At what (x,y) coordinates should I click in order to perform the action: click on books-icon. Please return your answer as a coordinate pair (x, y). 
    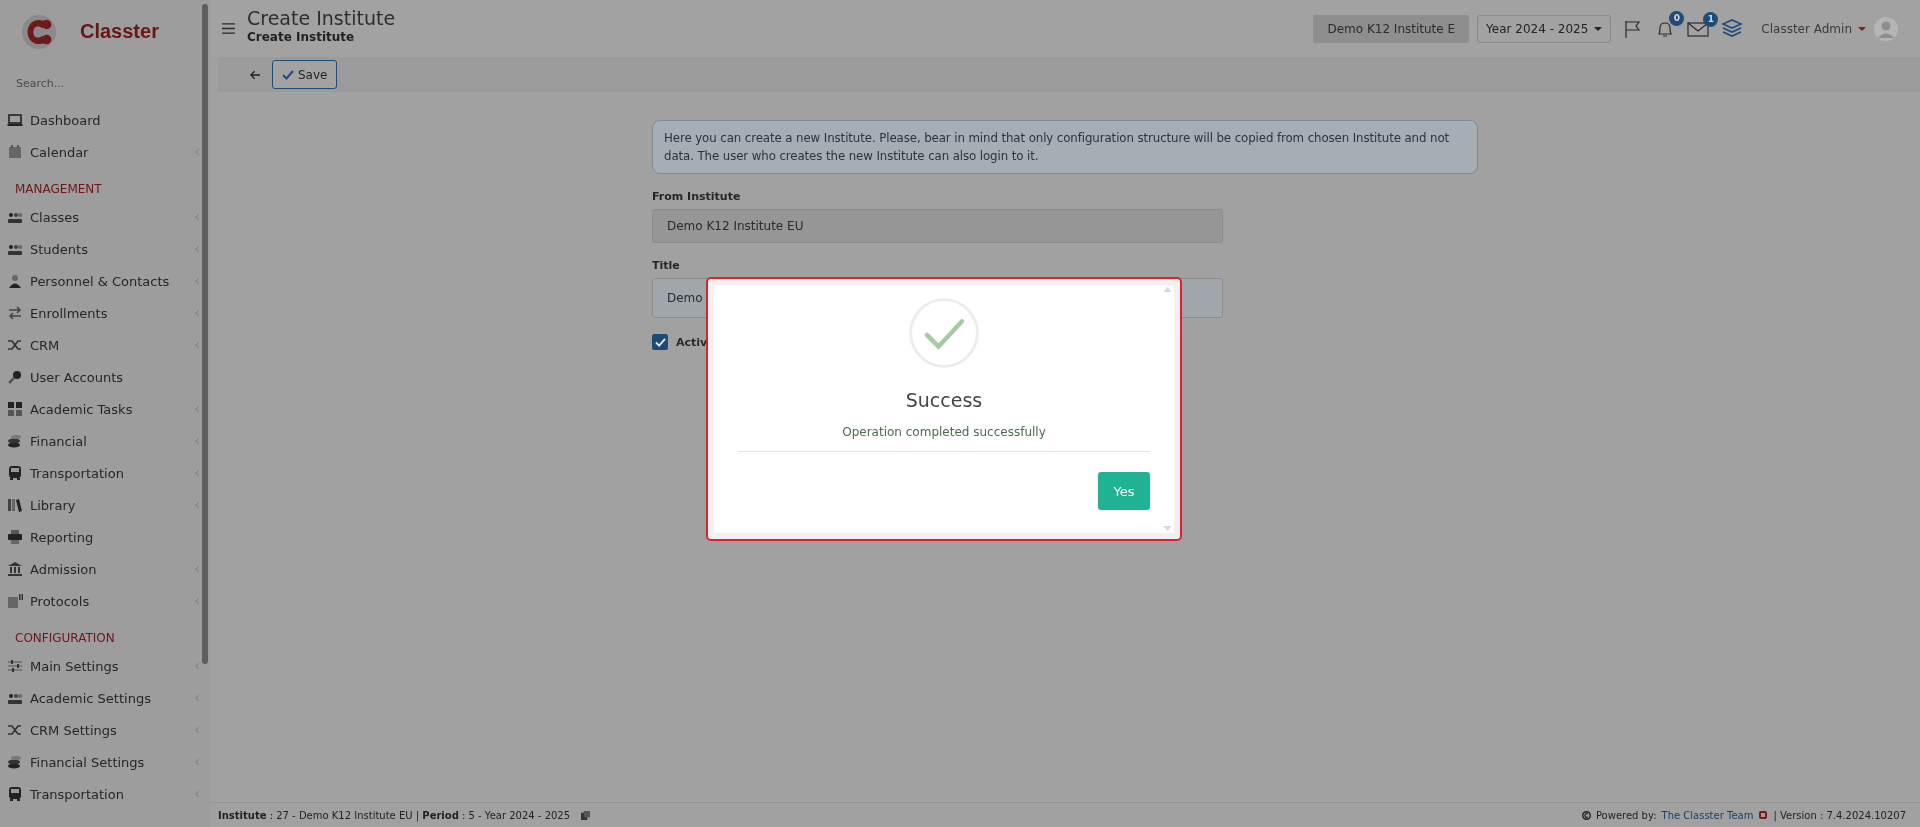
    Looking at the image, I should click on (15, 505).